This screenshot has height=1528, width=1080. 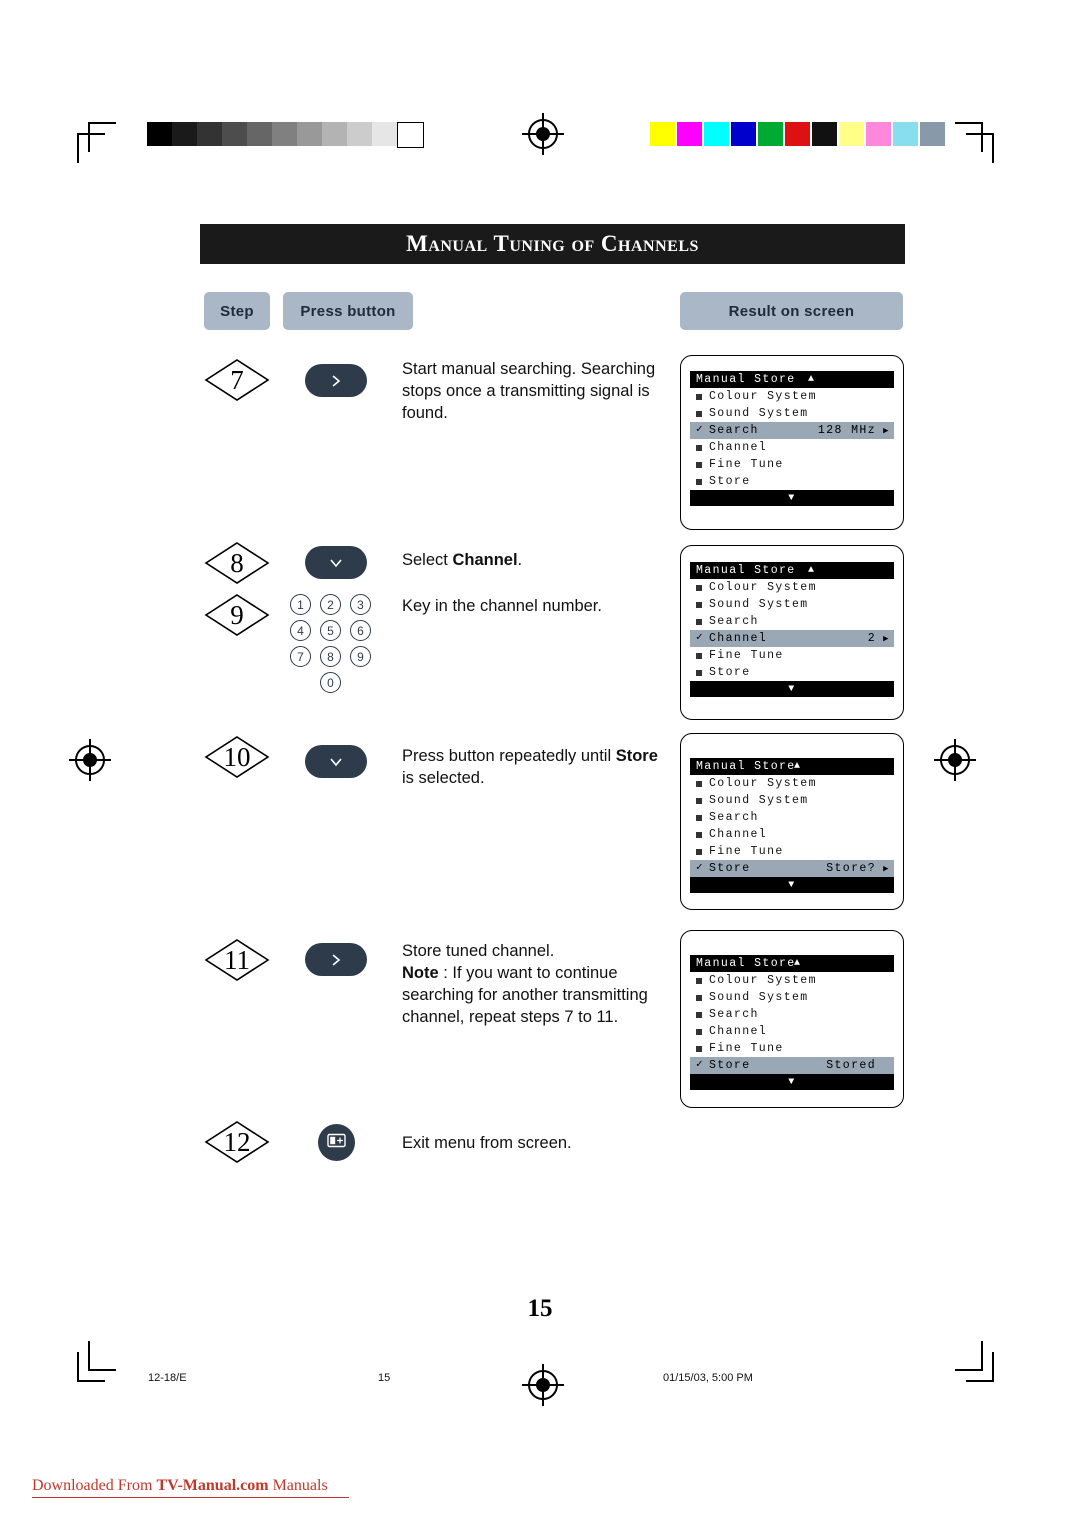 I want to click on osd-scroll-up-arrow: ▲, so click(x=812, y=570).